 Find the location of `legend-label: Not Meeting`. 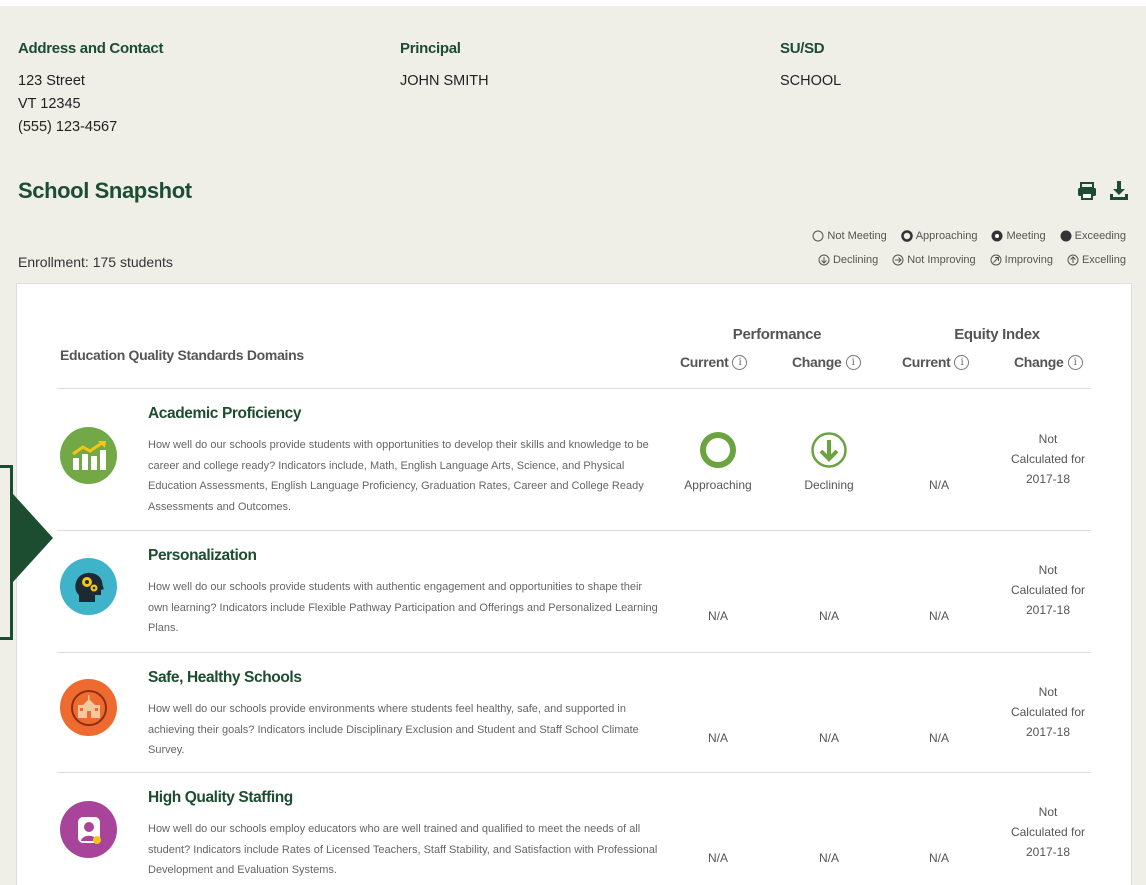

legend-label: Not Meeting is located at coordinates (857, 236).